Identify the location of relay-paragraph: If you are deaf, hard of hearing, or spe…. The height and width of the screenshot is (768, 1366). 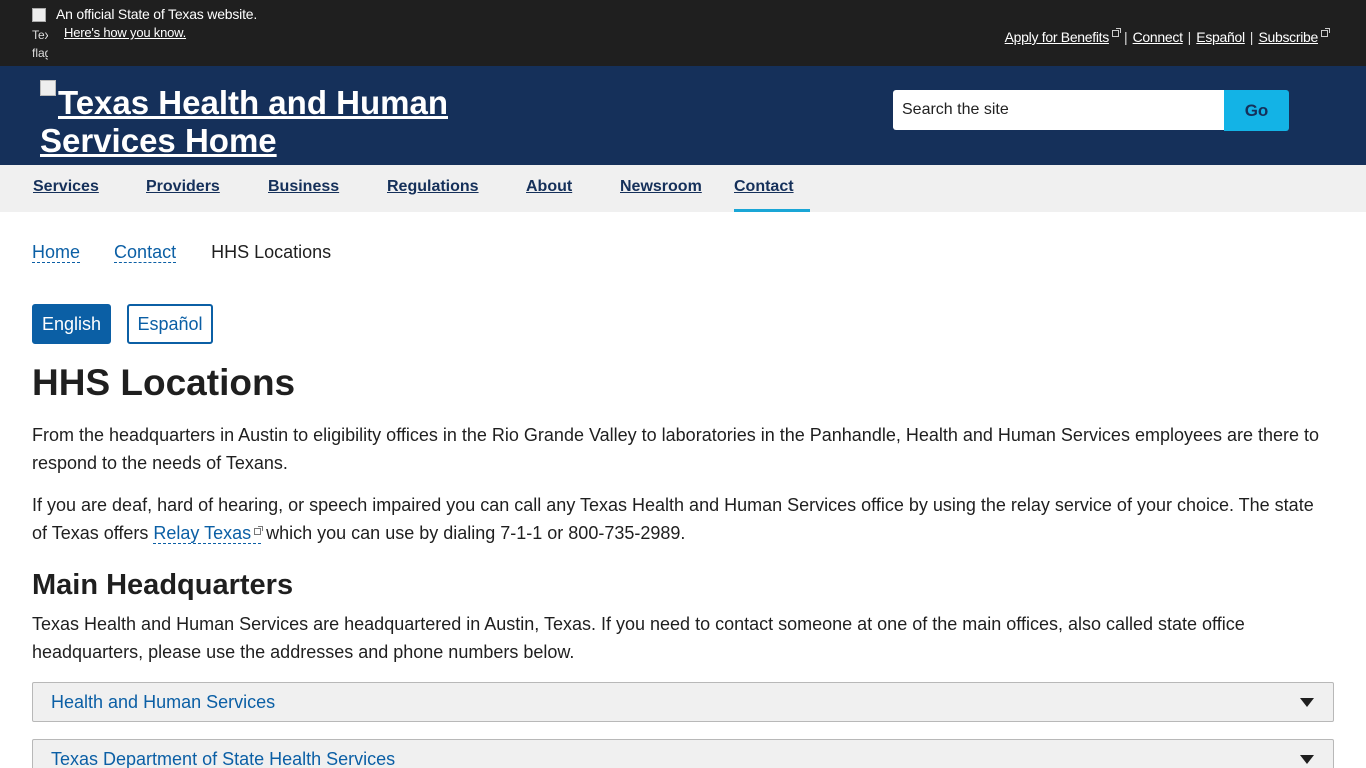
(682, 519).